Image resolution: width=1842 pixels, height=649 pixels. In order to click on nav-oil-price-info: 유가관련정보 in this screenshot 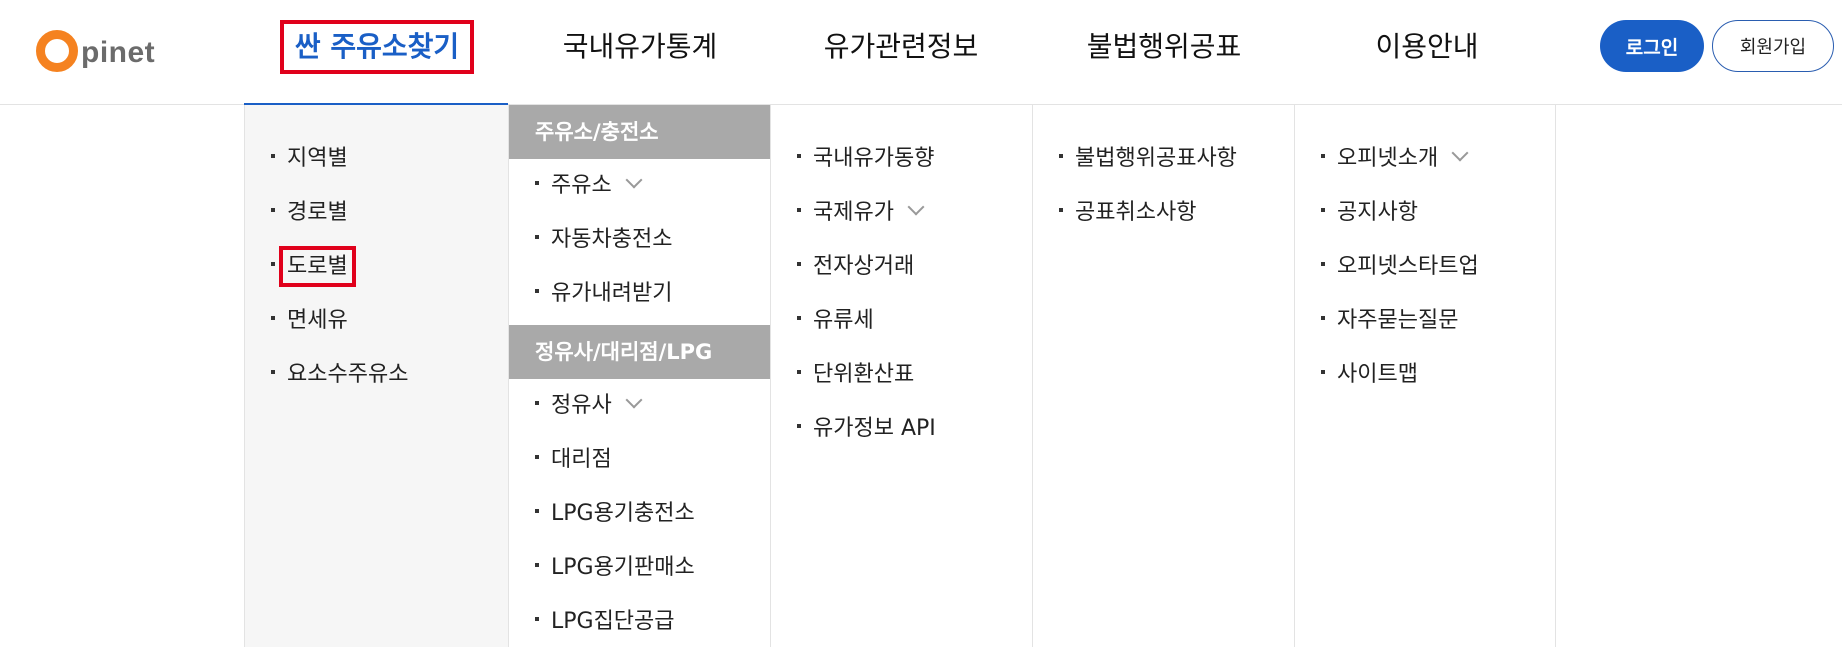, I will do `click(901, 47)`.